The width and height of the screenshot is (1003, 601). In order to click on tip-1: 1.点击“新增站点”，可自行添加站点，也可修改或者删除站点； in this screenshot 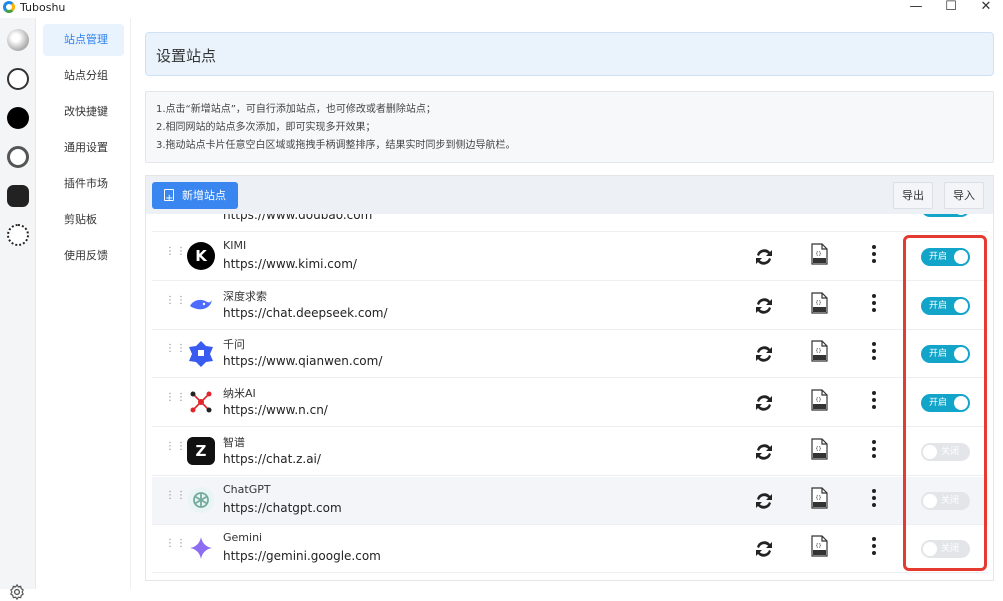, I will do `click(296, 109)`.